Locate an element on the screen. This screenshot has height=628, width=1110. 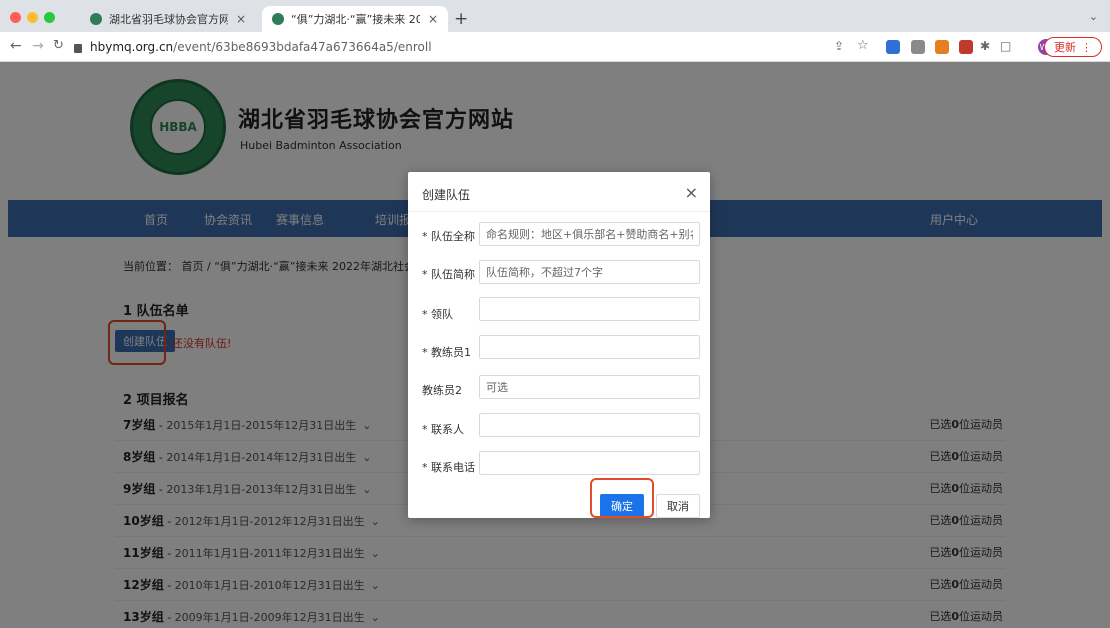
field-label: * 联系电话 is located at coordinates (448, 467).